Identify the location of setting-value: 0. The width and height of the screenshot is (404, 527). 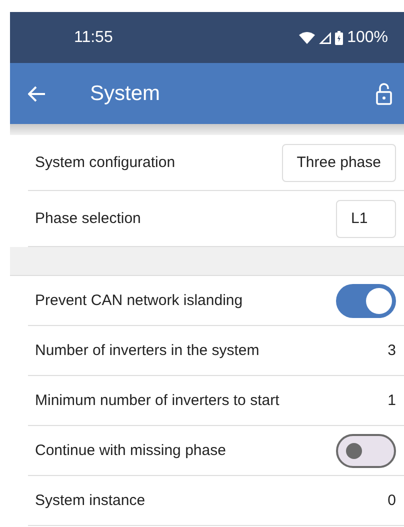
(392, 500).